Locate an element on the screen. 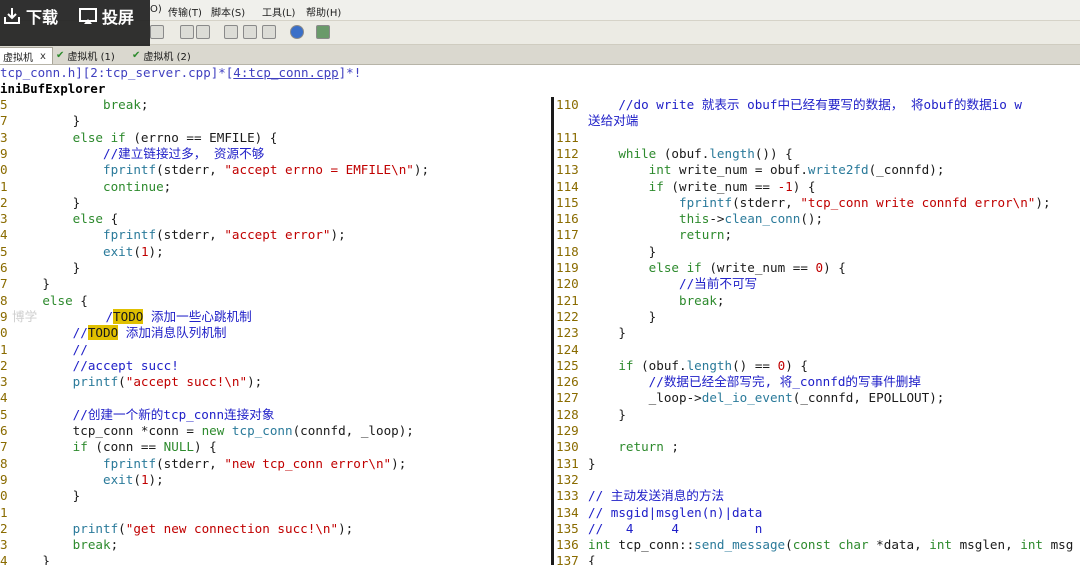 The height and width of the screenshot is (565, 1080). code-line: 122 } is located at coordinates (606, 317).